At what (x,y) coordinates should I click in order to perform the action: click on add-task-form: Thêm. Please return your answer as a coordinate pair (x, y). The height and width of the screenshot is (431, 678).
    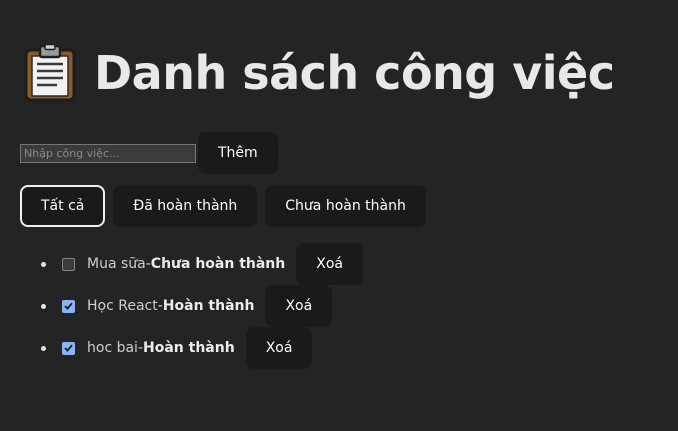
    Looking at the image, I should click on (149, 153).